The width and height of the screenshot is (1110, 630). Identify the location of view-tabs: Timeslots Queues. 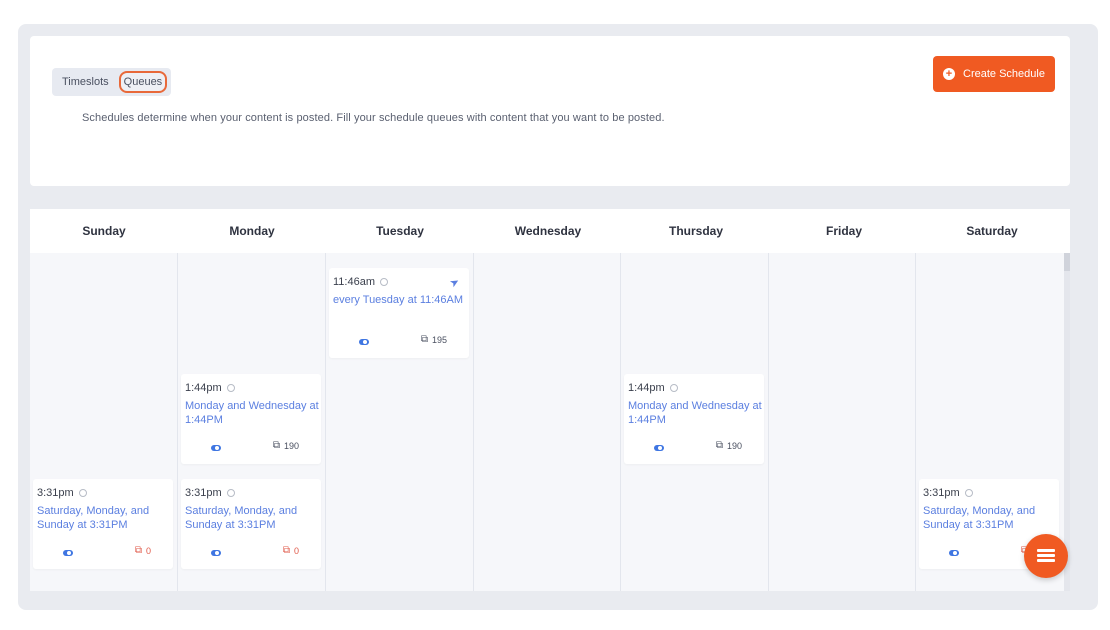
(112, 82).